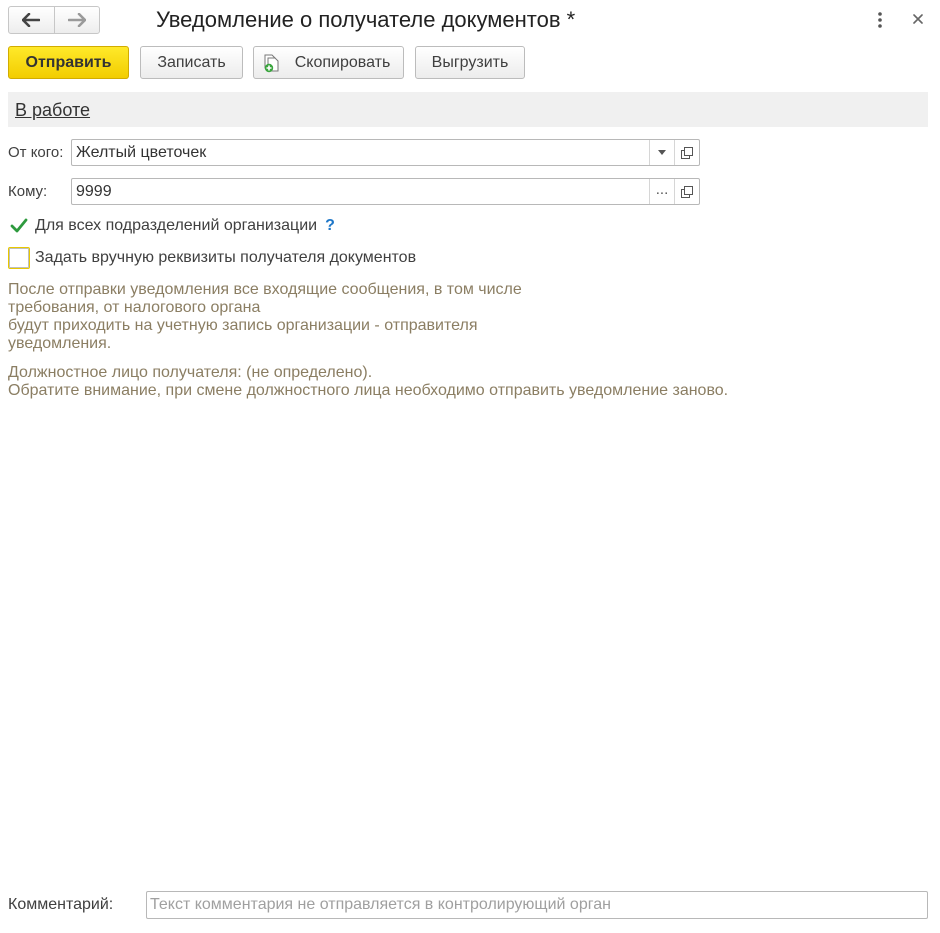  What do you see at coordinates (61, 904) in the screenshot?
I see `comment-label: Комментарий:` at bounding box center [61, 904].